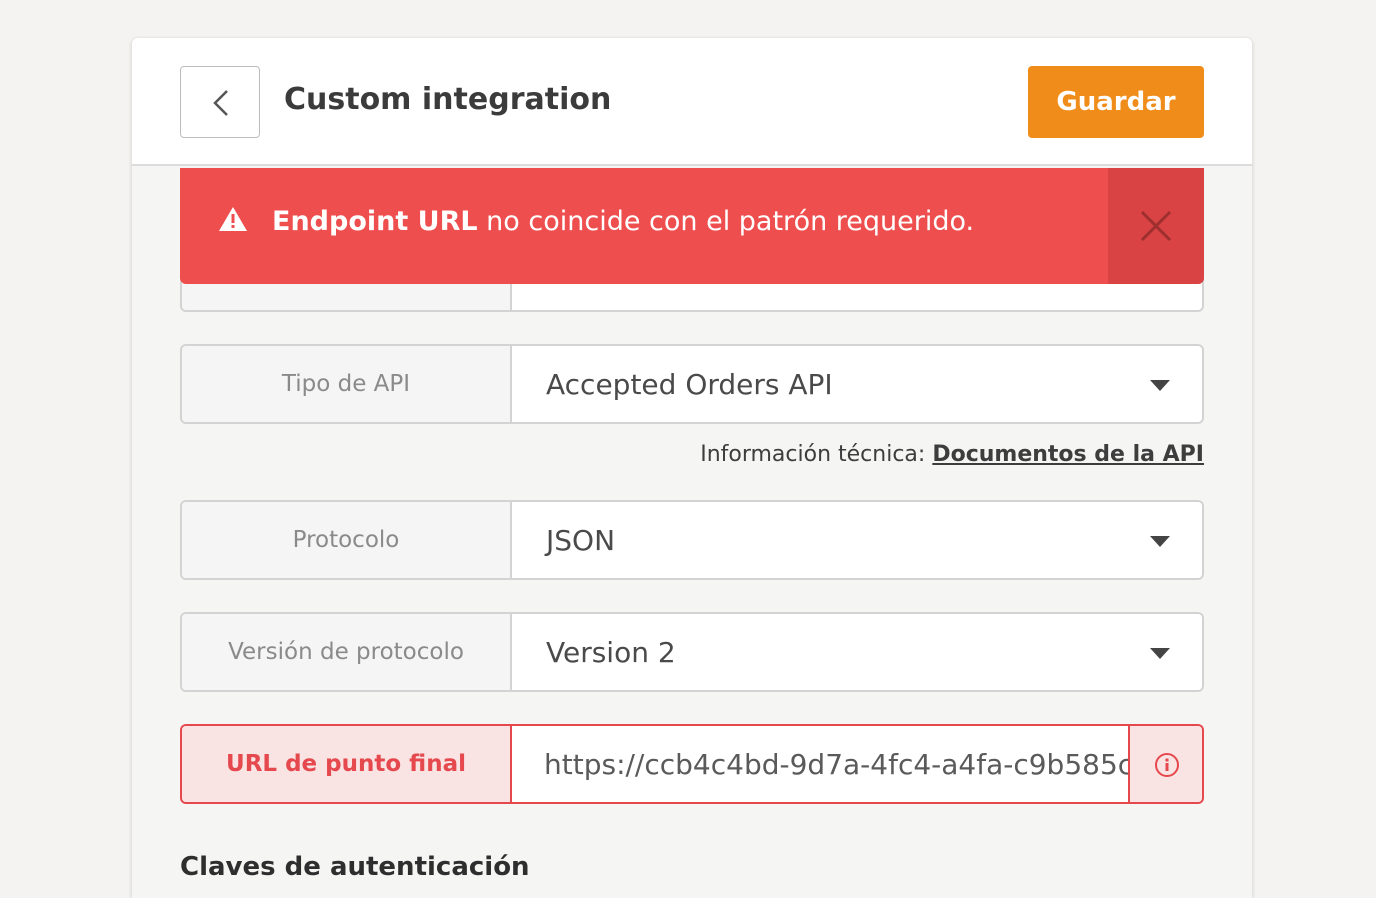  Describe the element at coordinates (448, 99) in the screenshot. I see `page-title: Custom integration` at that location.